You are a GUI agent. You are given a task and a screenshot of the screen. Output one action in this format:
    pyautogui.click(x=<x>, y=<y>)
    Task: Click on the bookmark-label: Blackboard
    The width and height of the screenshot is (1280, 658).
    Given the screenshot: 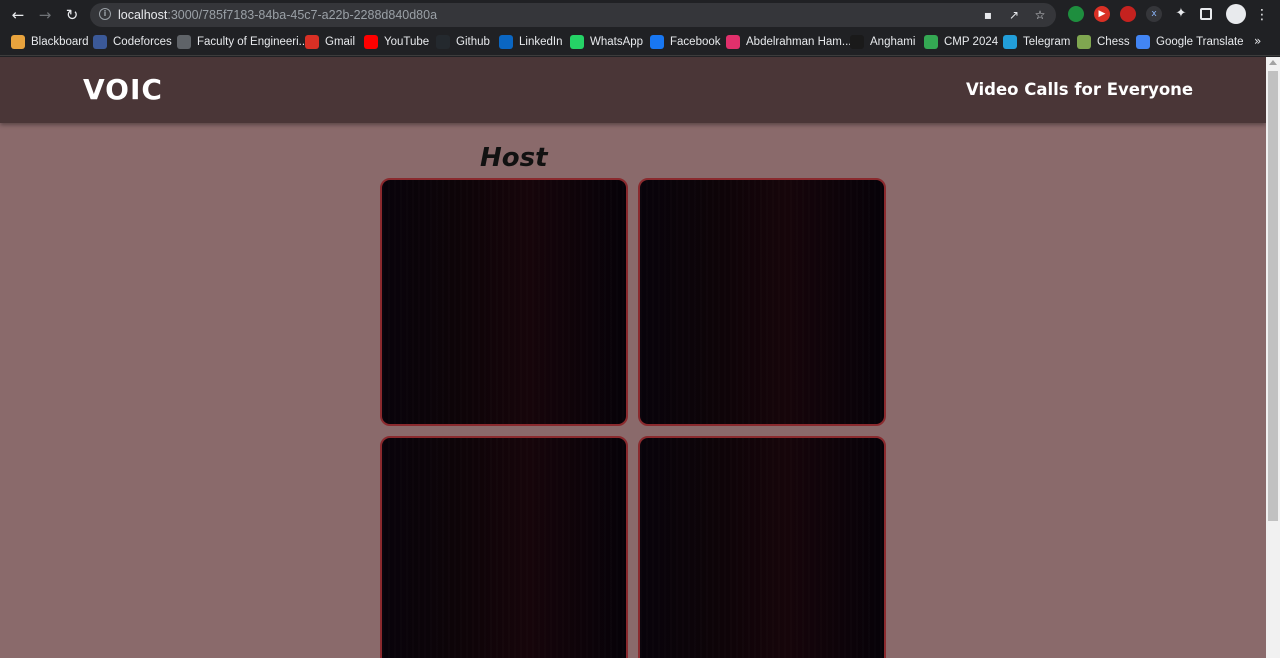 What is the action you would take?
    pyautogui.click(x=60, y=42)
    